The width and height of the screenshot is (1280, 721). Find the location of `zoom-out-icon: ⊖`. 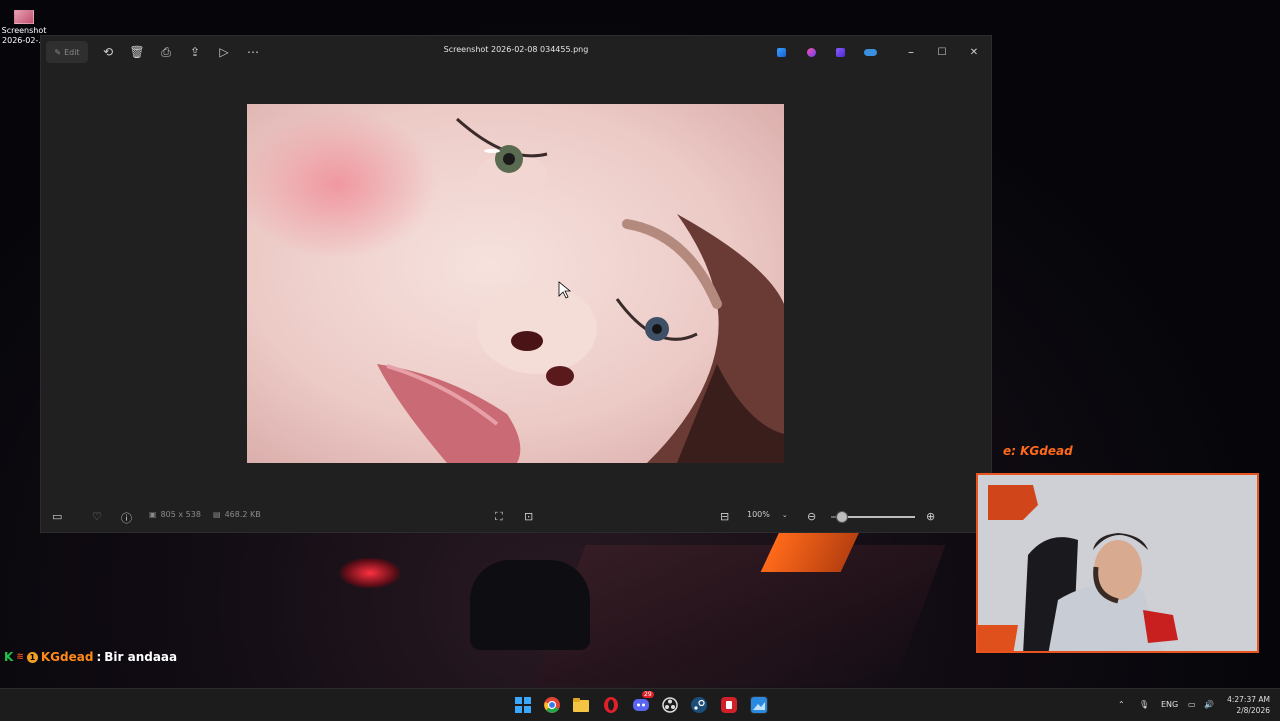

zoom-out-icon: ⊖ is located at coordinates (812, 516).